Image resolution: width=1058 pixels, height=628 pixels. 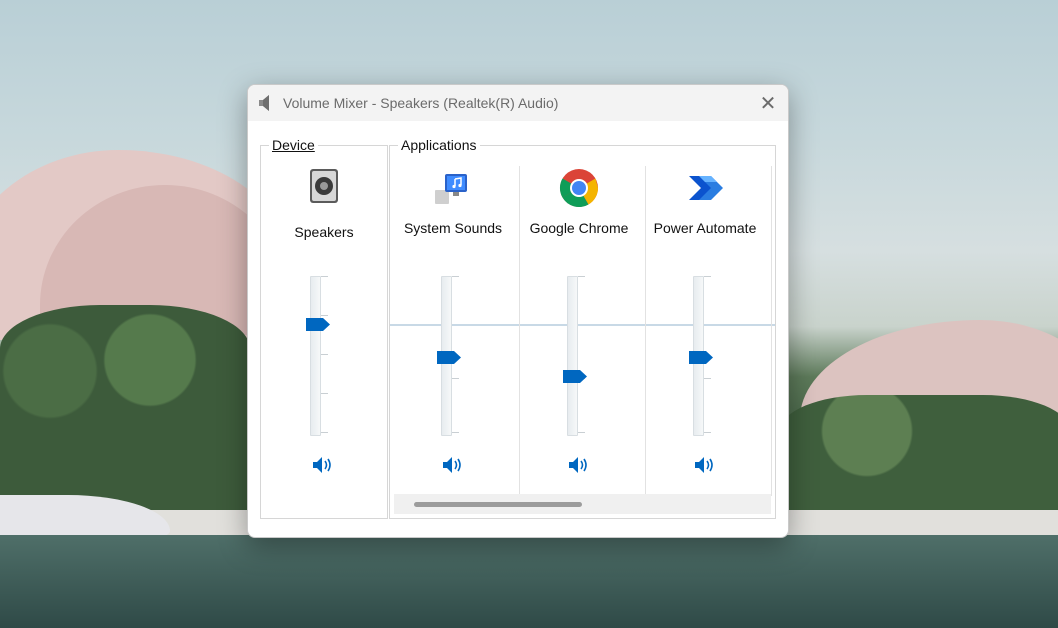 What do you see at coordinates (453, 228) in the screenshot?
I see `channel-label: System Sounds` at bounding box center [453, 228].